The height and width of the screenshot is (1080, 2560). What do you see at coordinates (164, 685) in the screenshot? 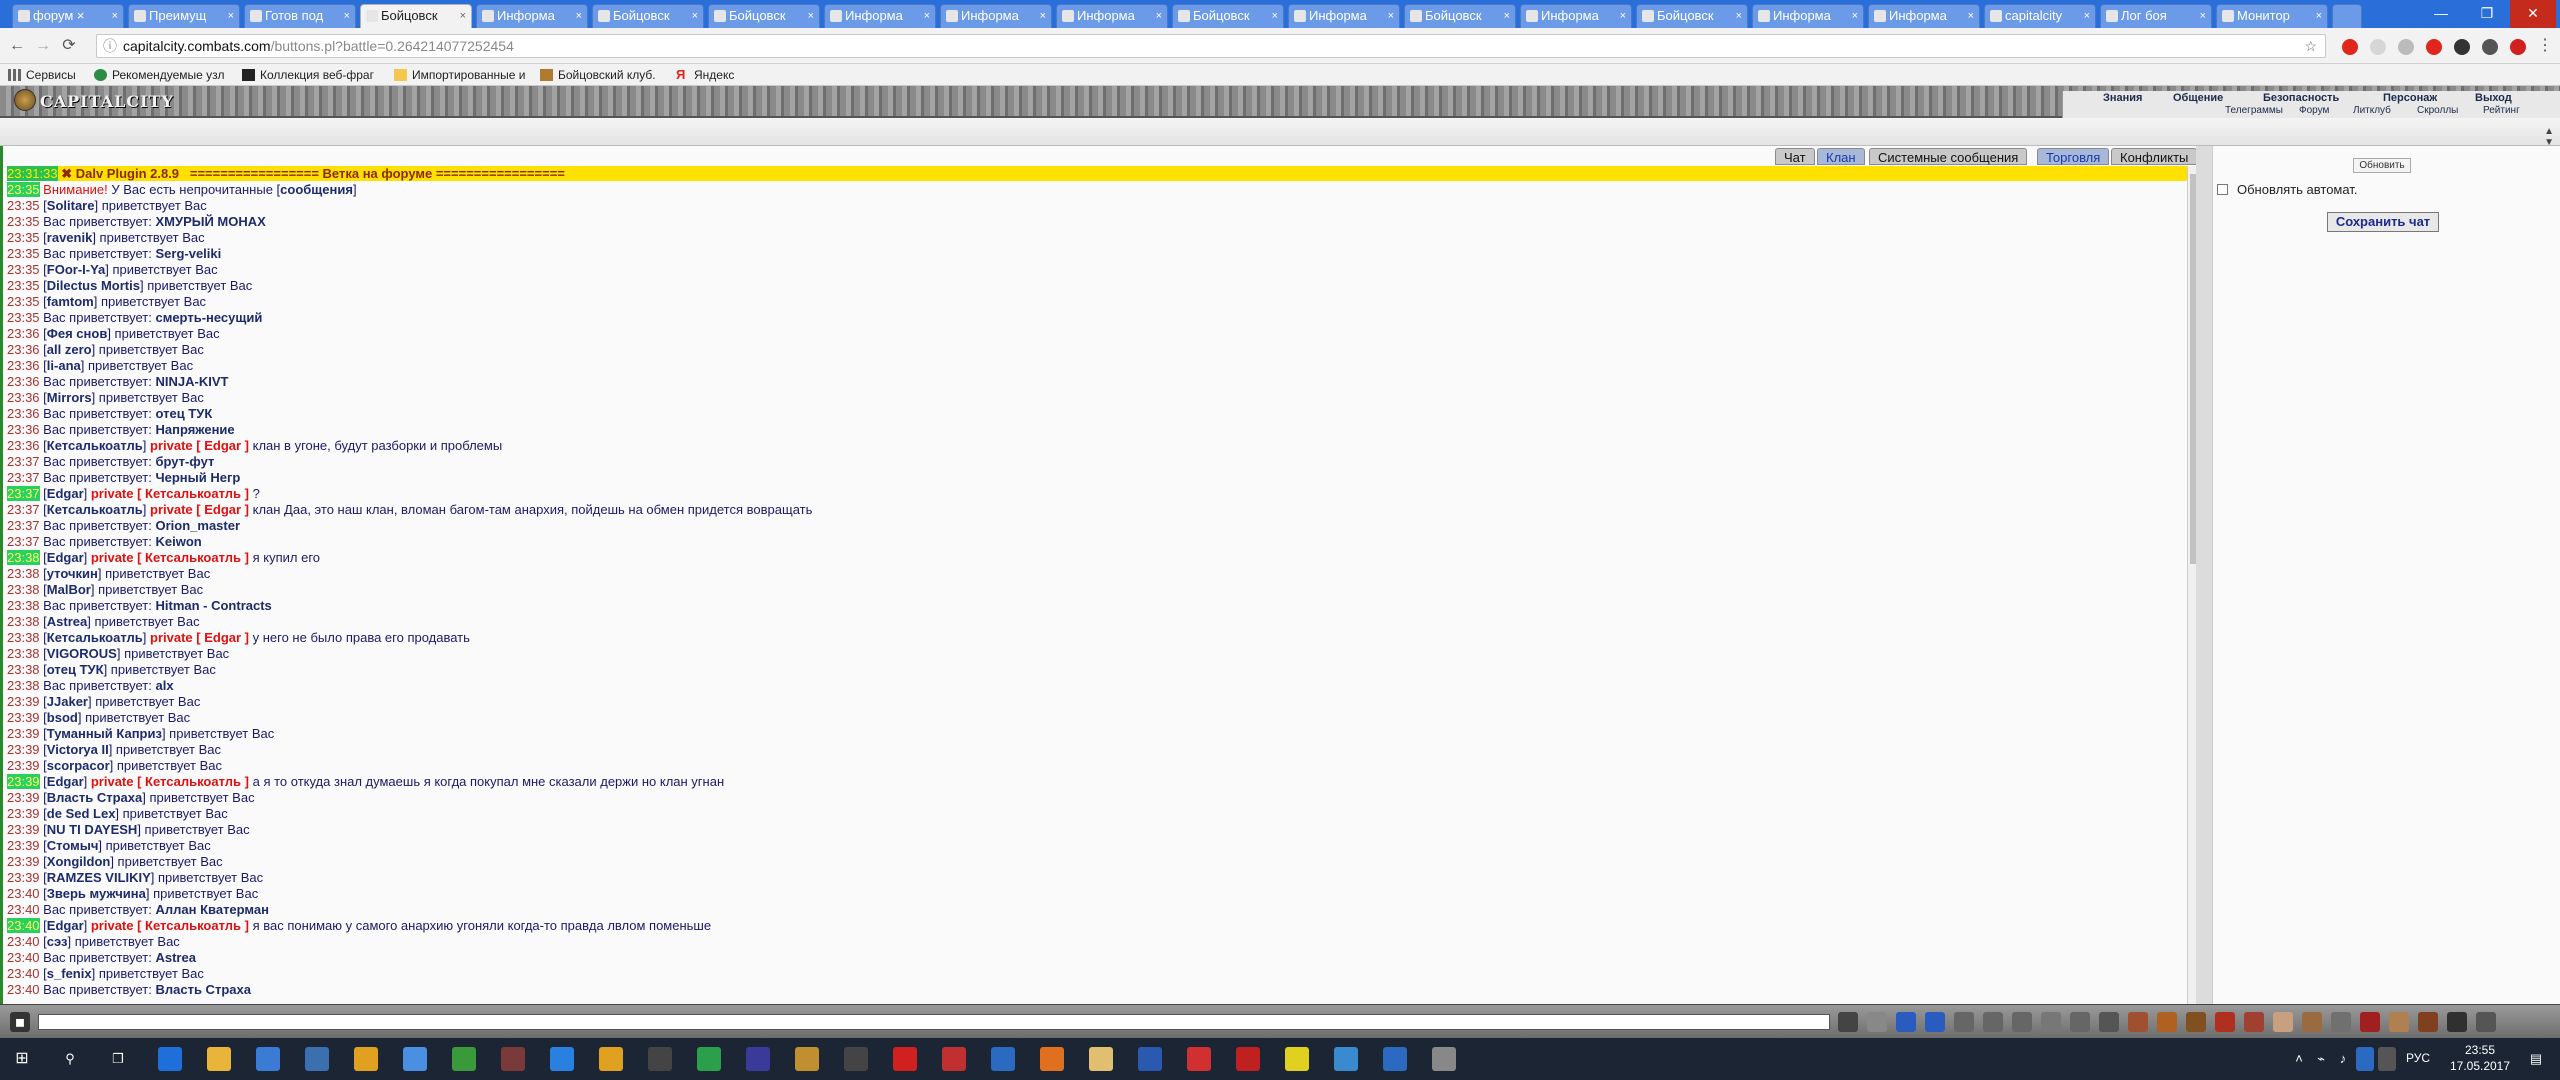
I see `chat-nick: alx` at bounding box center [164, 685].